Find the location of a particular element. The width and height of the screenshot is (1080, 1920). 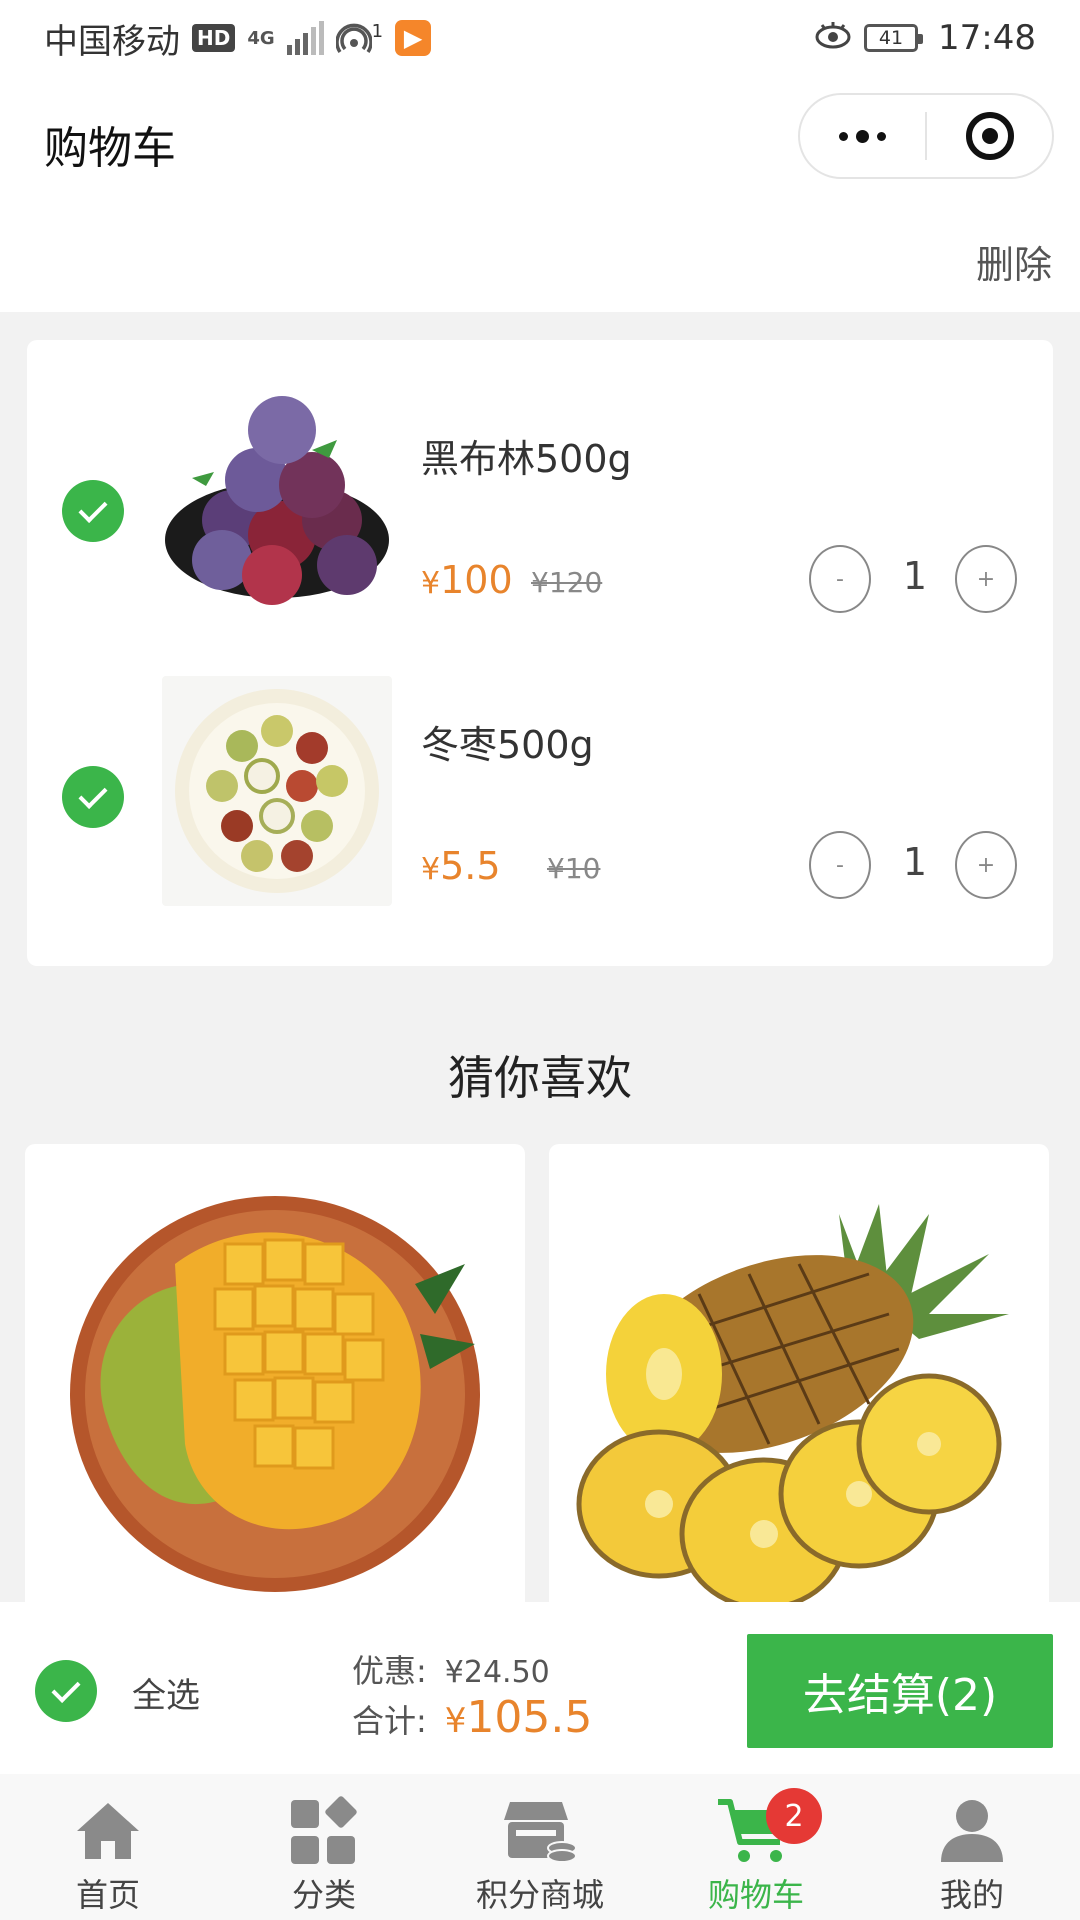

pineapple-image is located at coordinates (792, 1407).